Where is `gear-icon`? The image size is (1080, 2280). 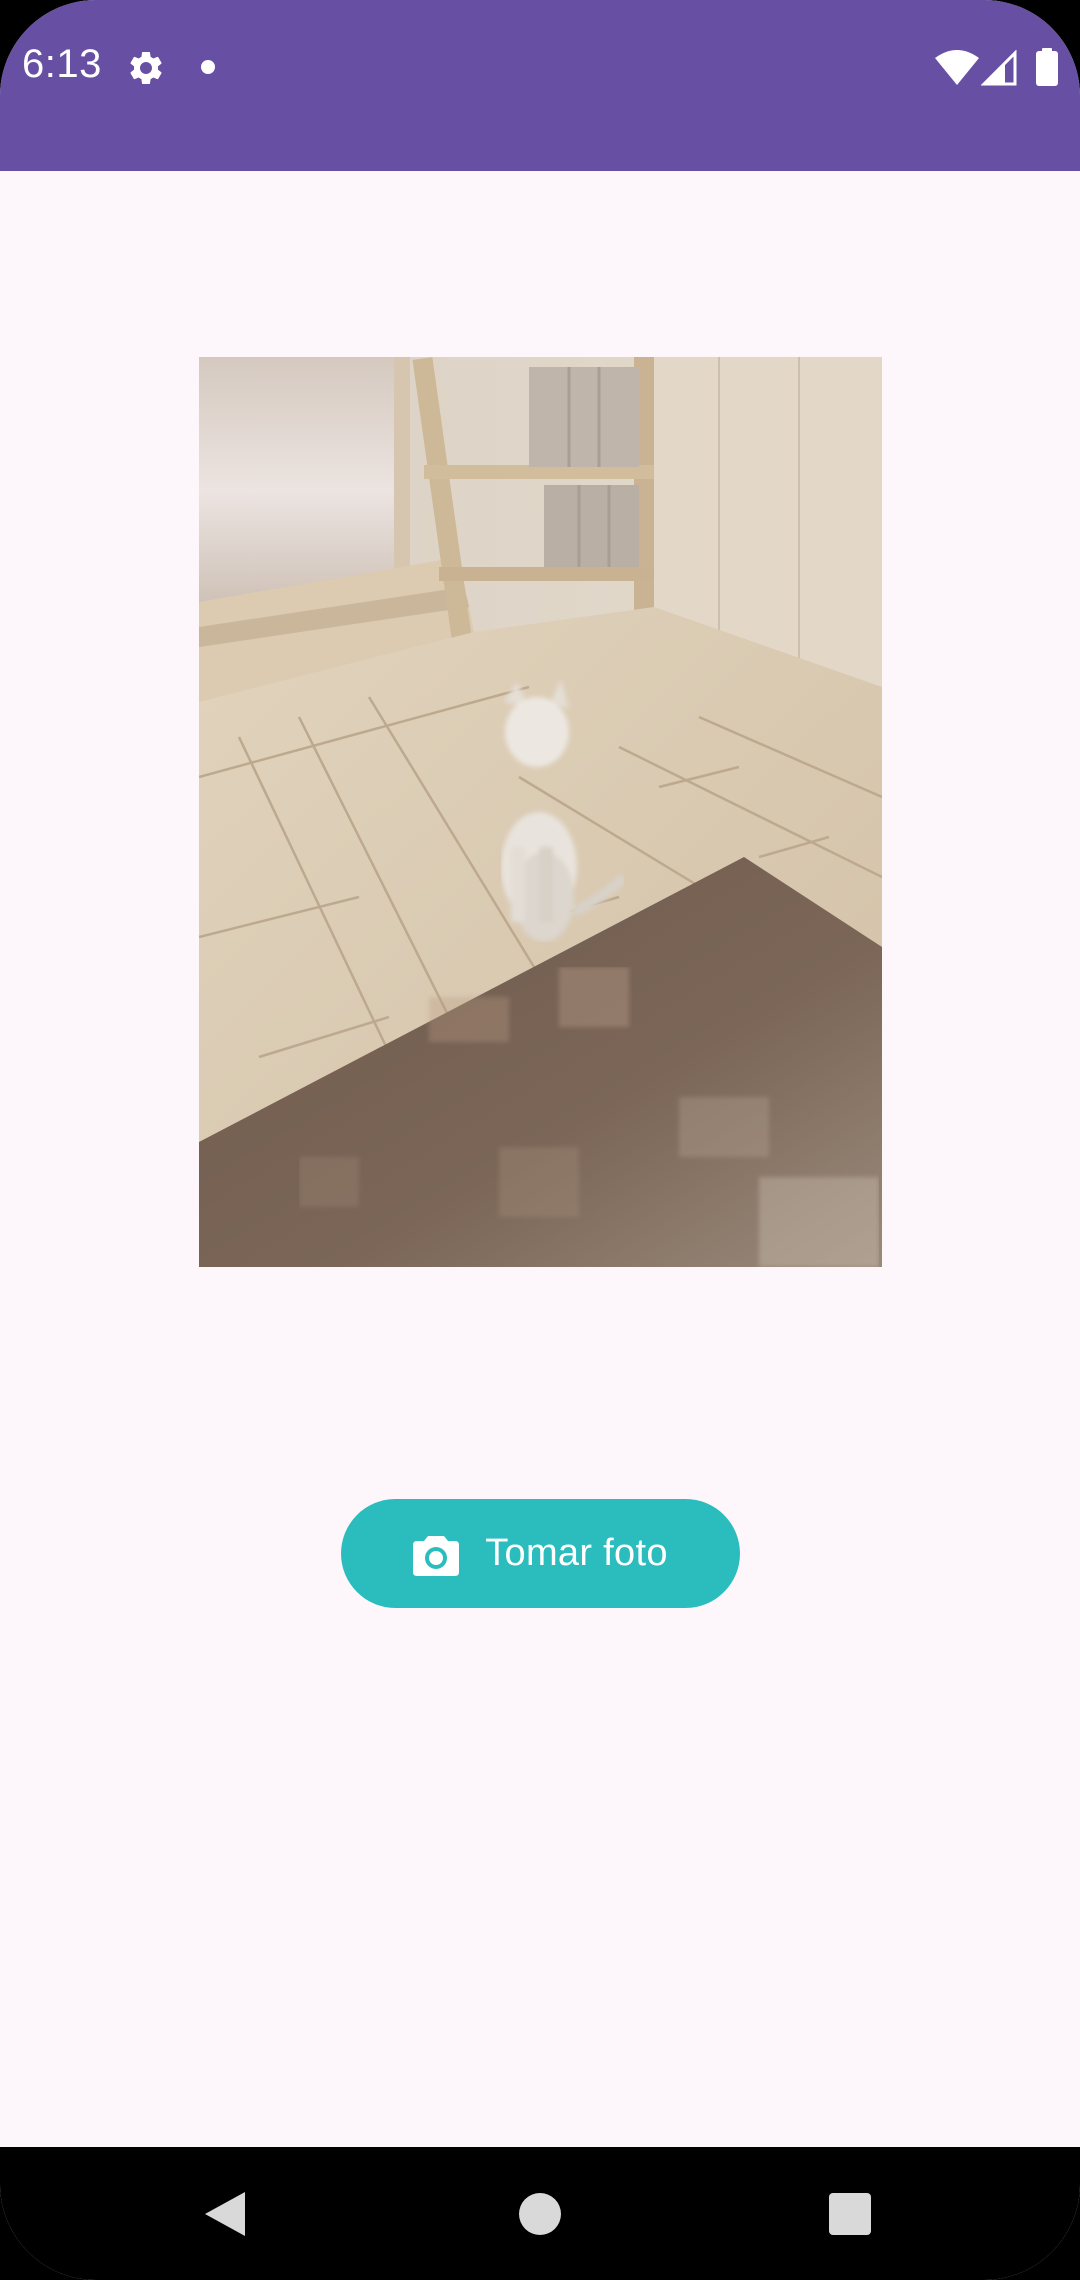
gear-icon is located at coordinates (146, 67).